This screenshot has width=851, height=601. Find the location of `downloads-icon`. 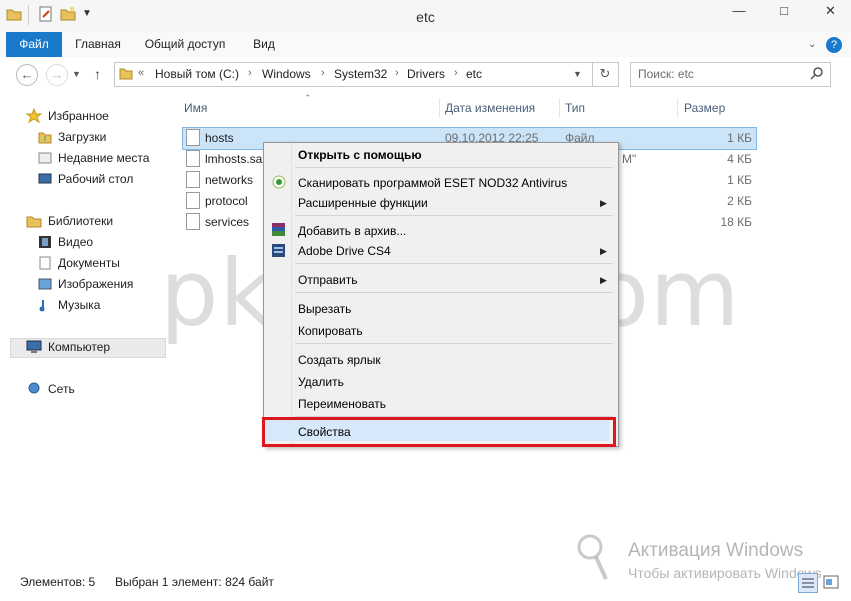

downloads-icon is located at coordinates (45, 138).